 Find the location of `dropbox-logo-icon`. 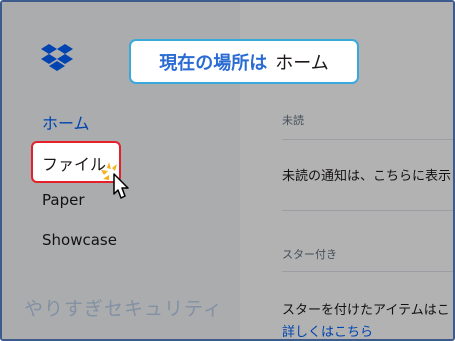

dropbox-logo-icon is located at coordinates (57, 58).